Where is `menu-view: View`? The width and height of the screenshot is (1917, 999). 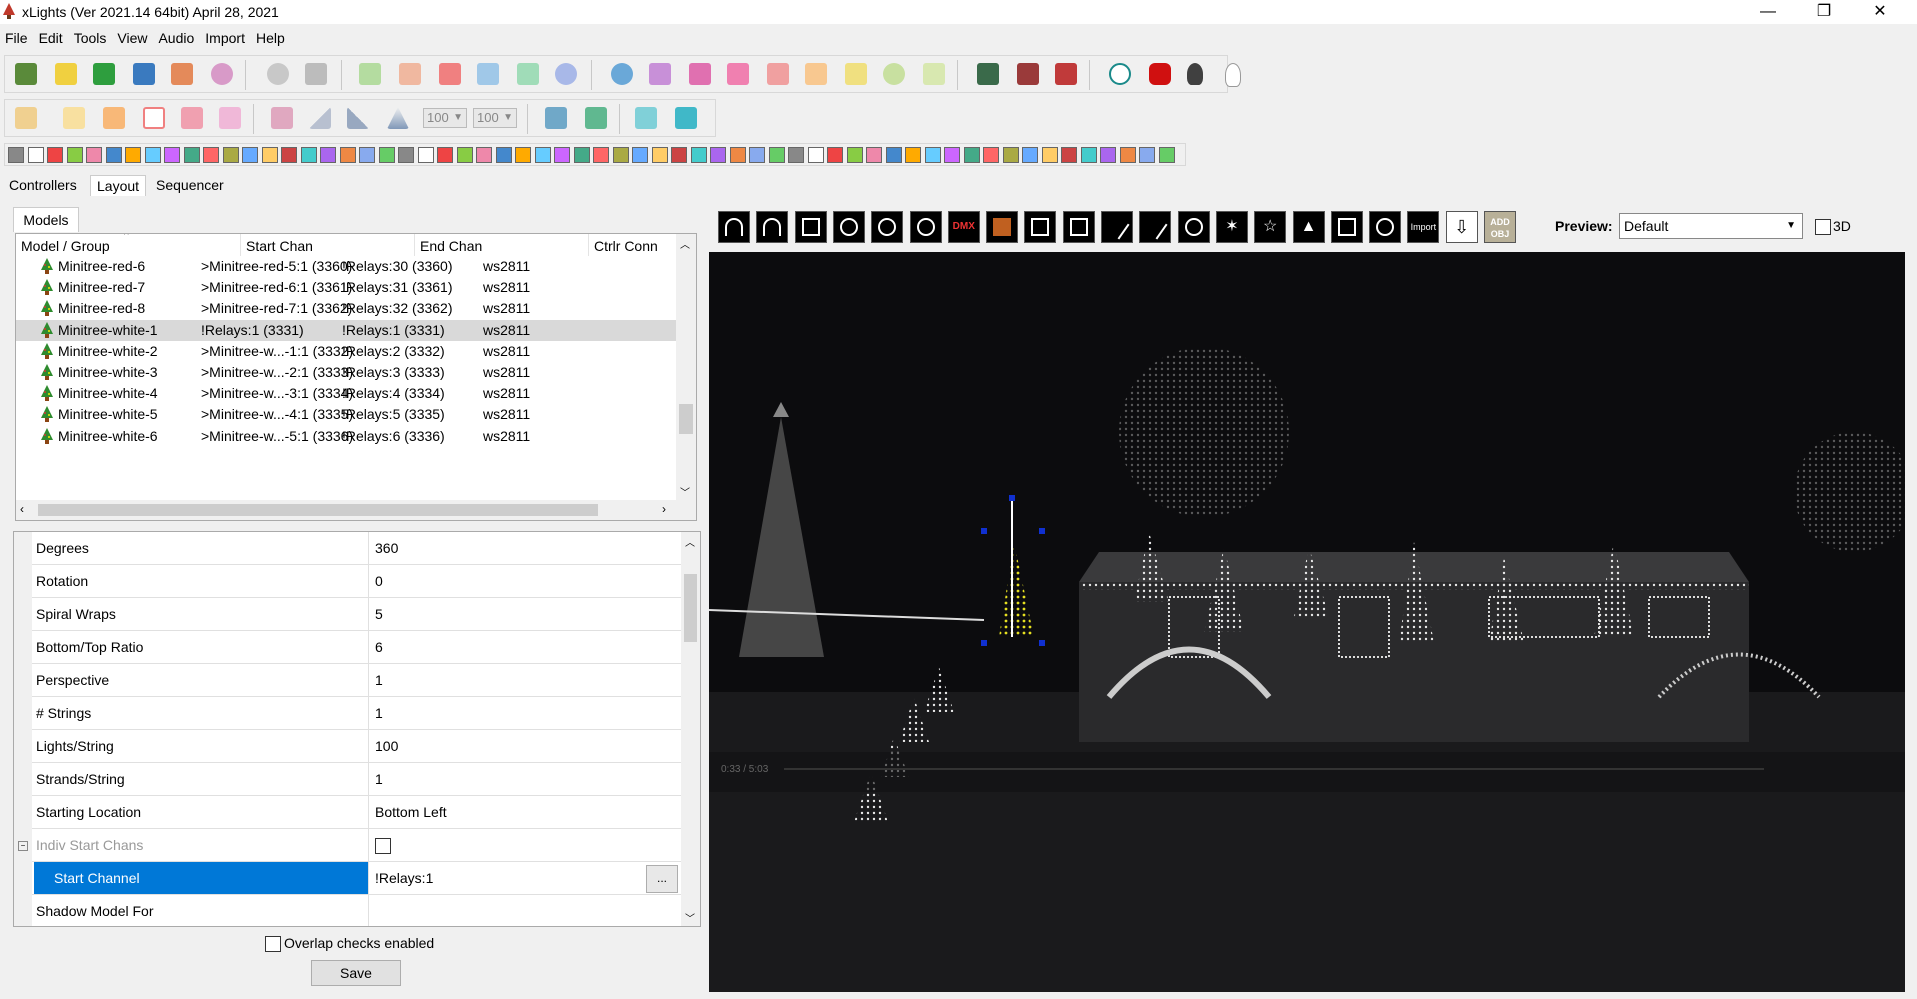 menu-view: View is located at coordinates (132, 38).